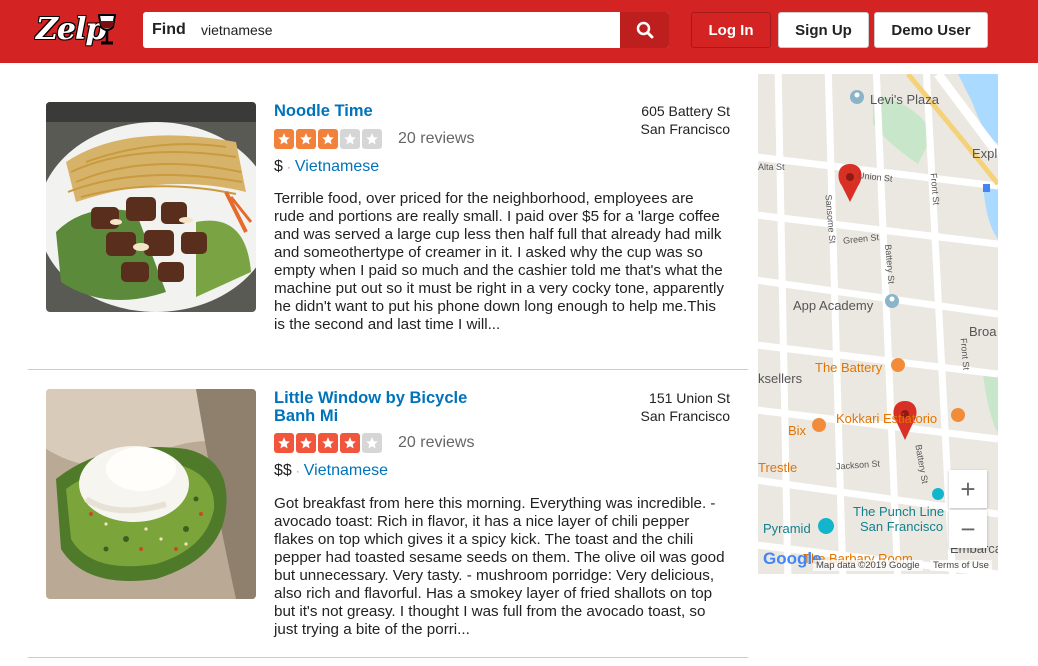 The width and height of the screenshot is (1038, 666). What do you see at coordinates (904, 99) in the screenshot?
I see `map-place-levis-plaza: Levi's Plaza` at bounding box center [904, 99].